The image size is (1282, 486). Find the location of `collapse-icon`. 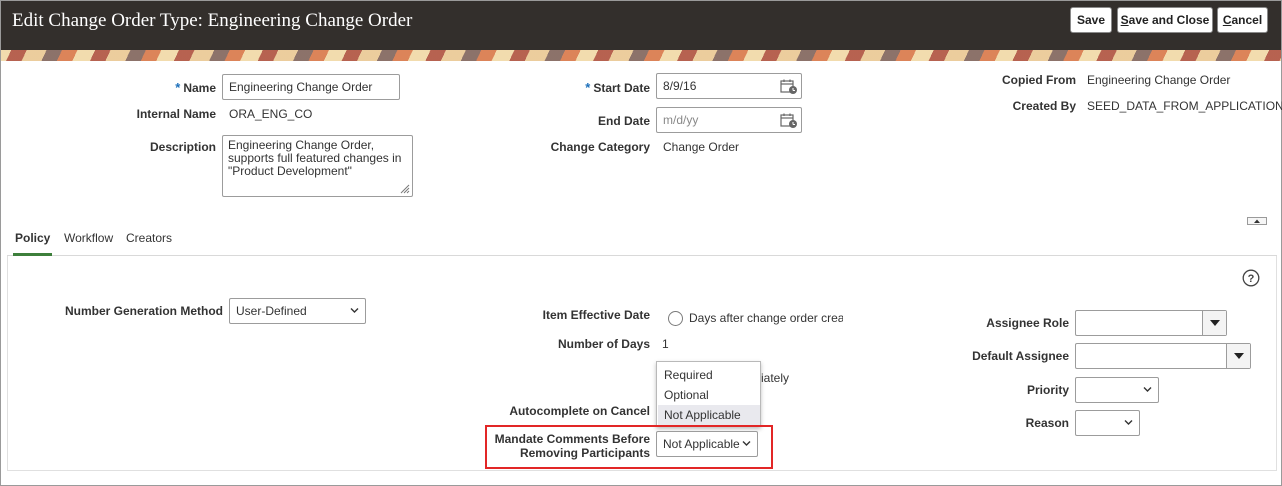

collapse-icon is located at coordinates (1257, 221).